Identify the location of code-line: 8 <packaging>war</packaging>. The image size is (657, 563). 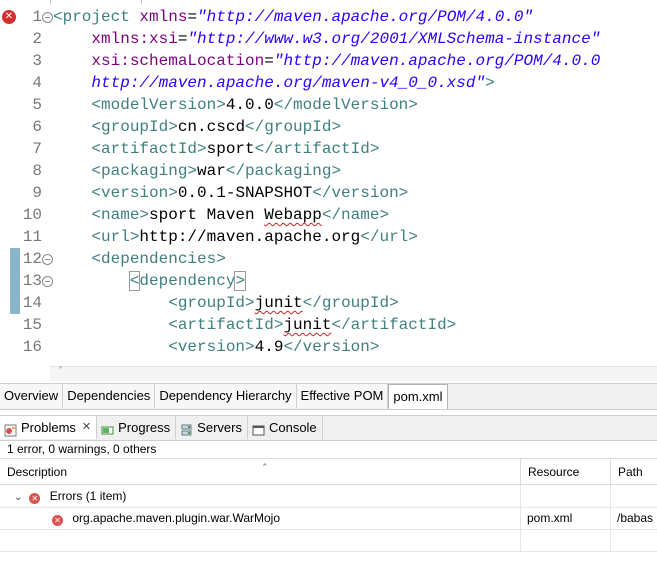
(328, 171).